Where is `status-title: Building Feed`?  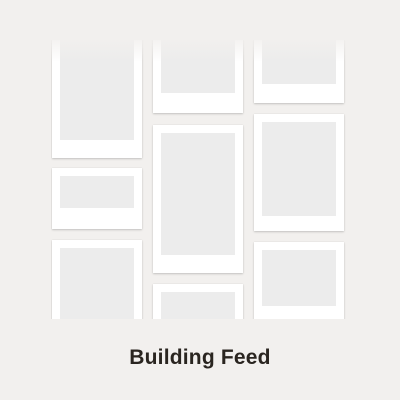 status-title: Building Feed is located at coordinates (200, 357).